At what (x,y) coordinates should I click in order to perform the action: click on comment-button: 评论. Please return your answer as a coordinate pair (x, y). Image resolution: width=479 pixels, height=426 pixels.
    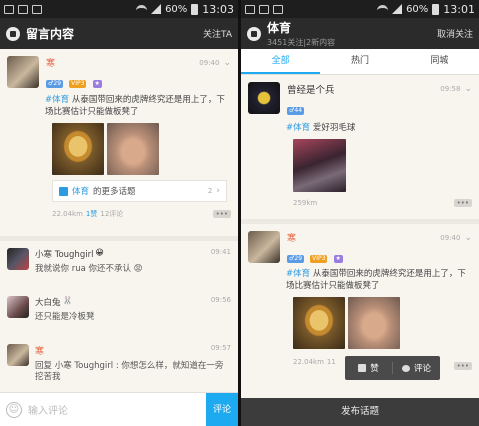
    Looking at the image, I should click on (416, 368).